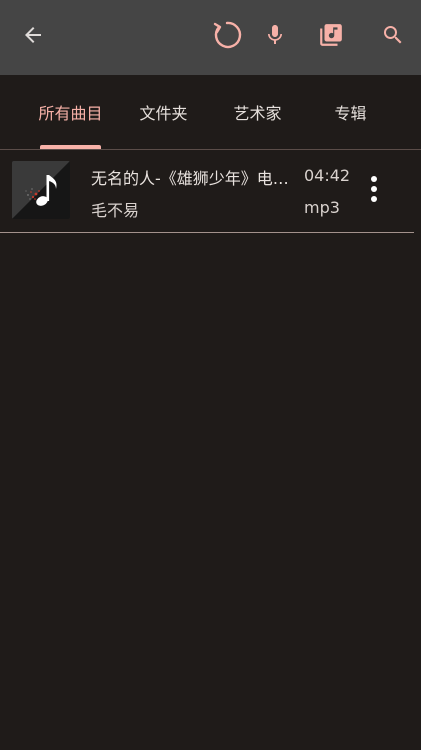 The height and width of the screenshot is (750, 421). Describe the element at coordinates (207, 191) in the screenshot. I see `song-list-item: 无名的人-《雄狮少年》电影主题曲 毛不易 04:42 mp3` at that location.